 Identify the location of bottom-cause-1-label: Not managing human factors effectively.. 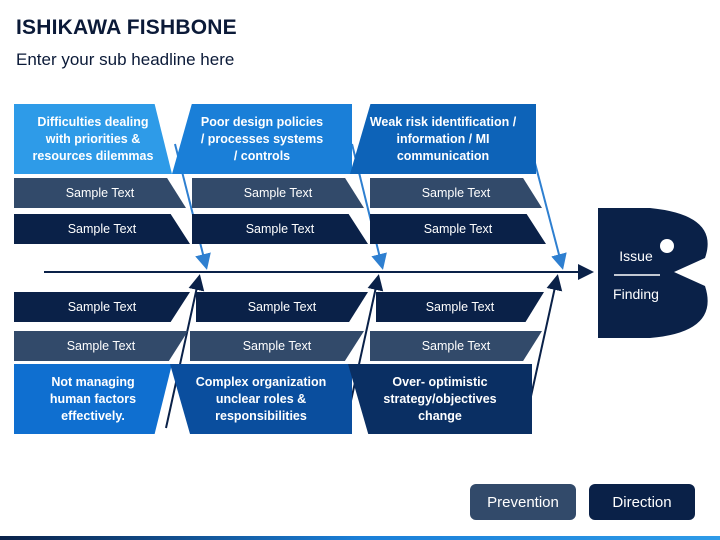
(93, 398).